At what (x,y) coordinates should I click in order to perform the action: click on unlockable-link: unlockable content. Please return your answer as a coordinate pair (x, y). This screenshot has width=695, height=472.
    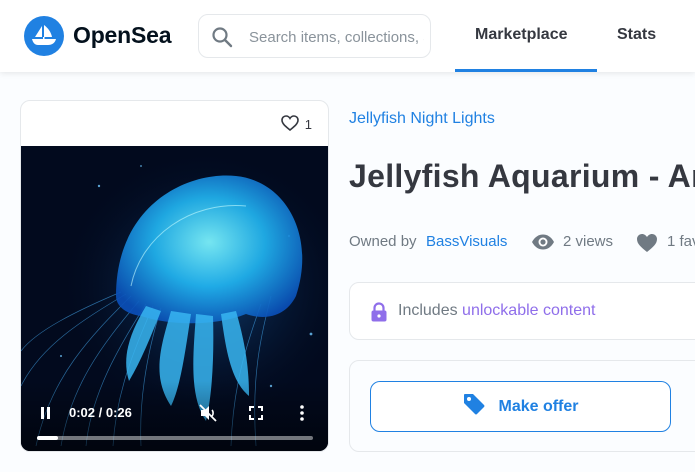
    Looking at the image, I should click on (528, 310).